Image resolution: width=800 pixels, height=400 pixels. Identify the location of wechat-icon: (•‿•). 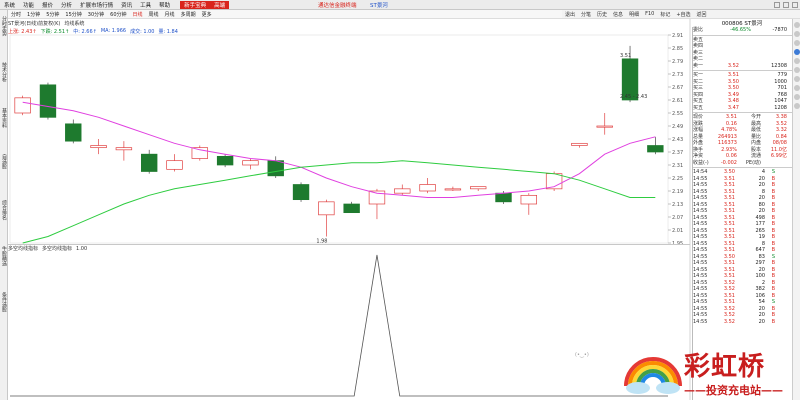
(582, 355).